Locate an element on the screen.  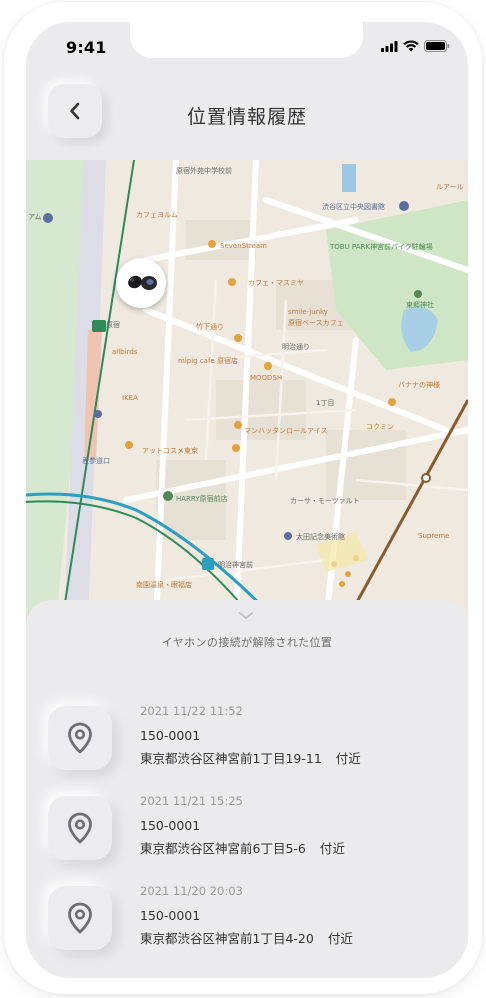
history-address-line: 東京都渋谷区神宮前6丁目5-6 付近 is located at coordinates (242, 847).